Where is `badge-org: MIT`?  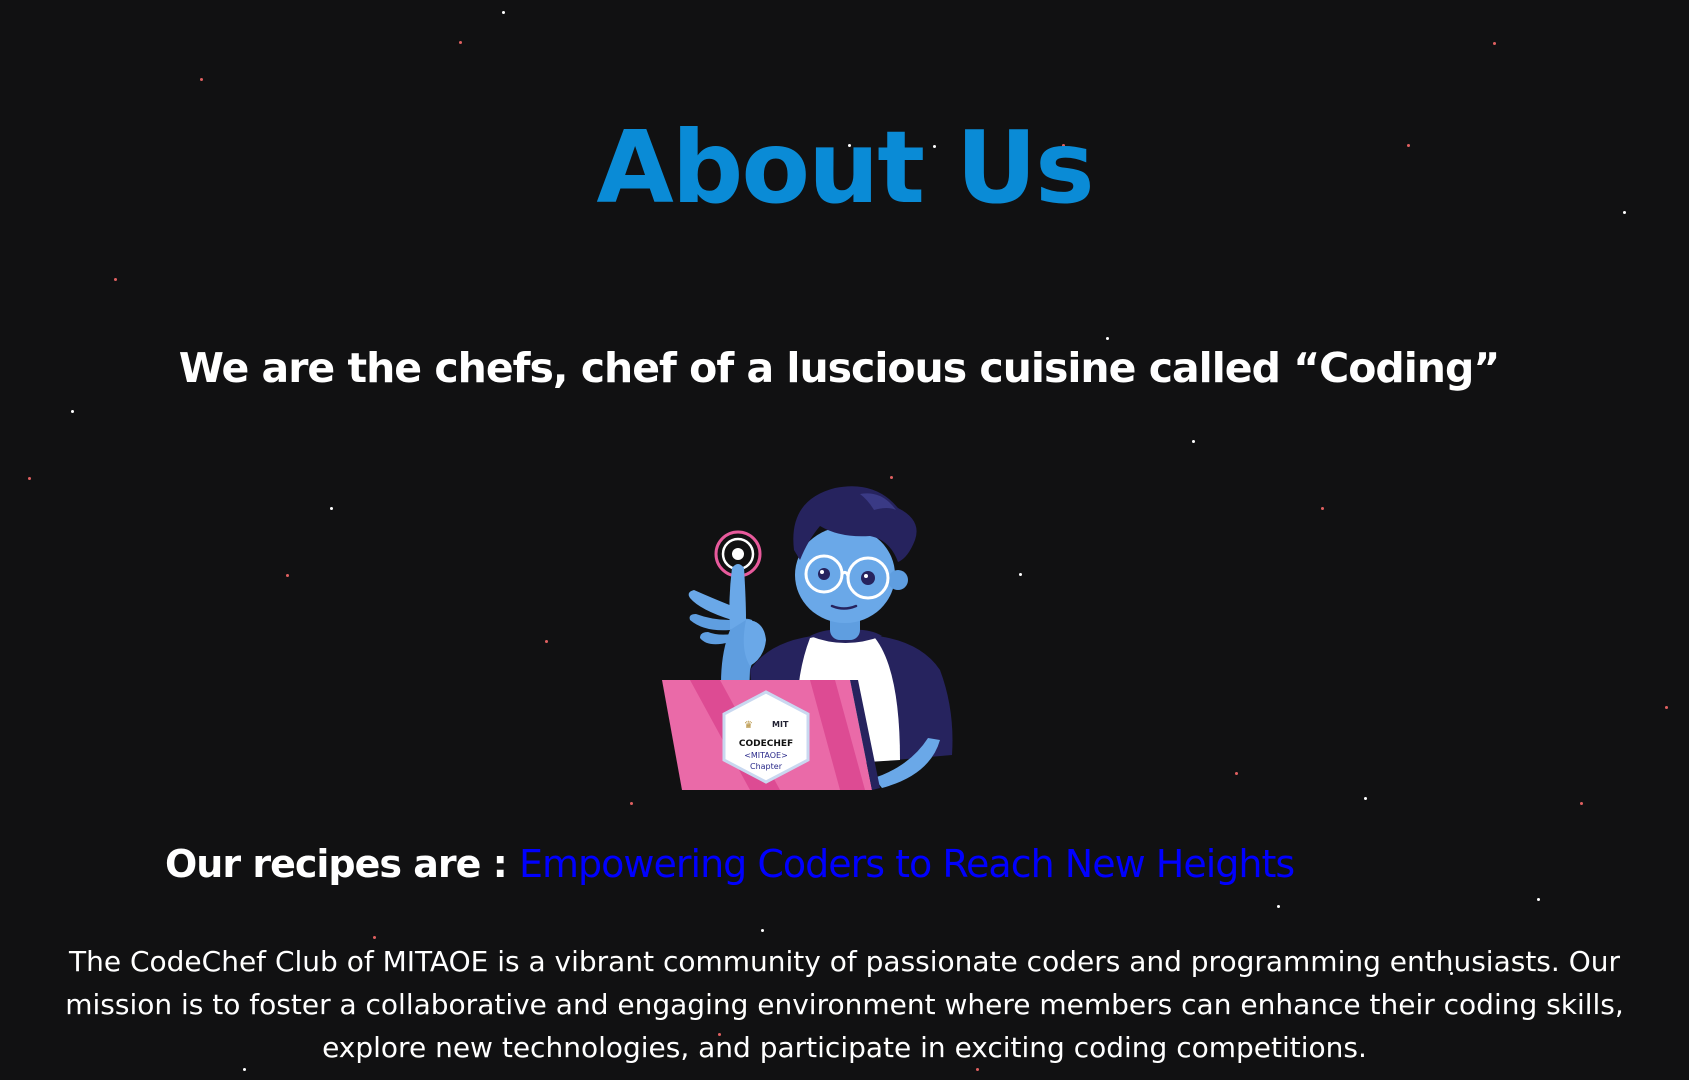
badge-org: MIT is located at coordinates (780, 724).